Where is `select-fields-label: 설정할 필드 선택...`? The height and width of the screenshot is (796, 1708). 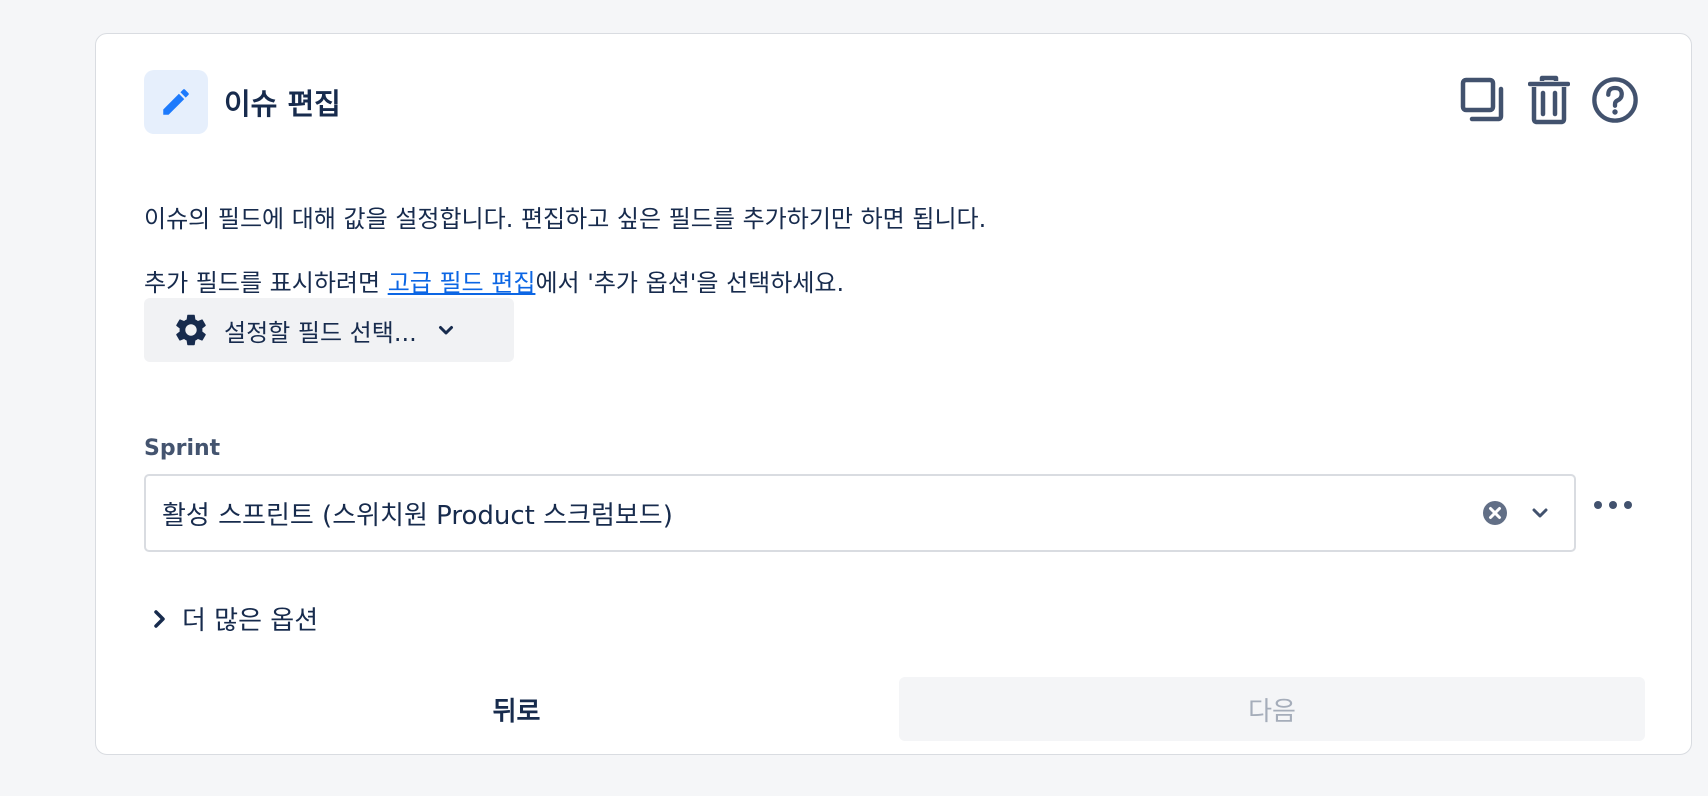
select-fields-label: 설정할 필드 선택... is located at coordinates (320, 332).